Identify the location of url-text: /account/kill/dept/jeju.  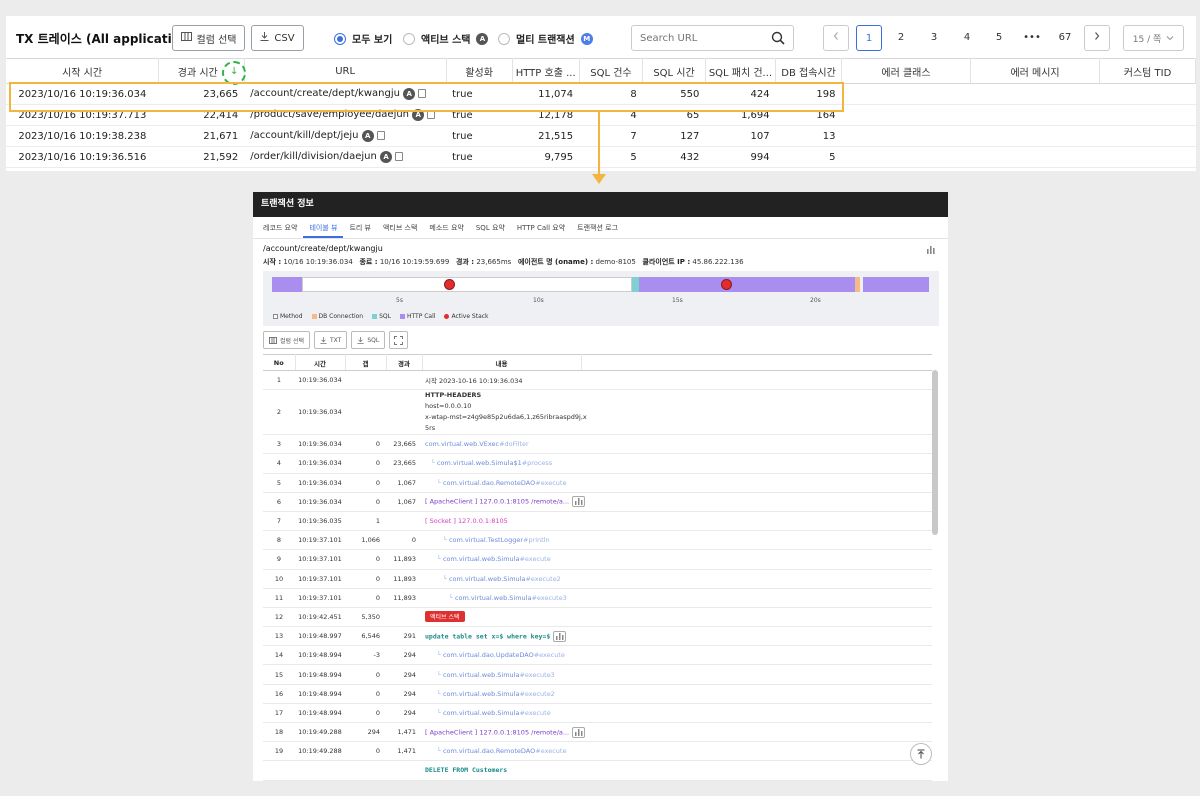
(304, 135).